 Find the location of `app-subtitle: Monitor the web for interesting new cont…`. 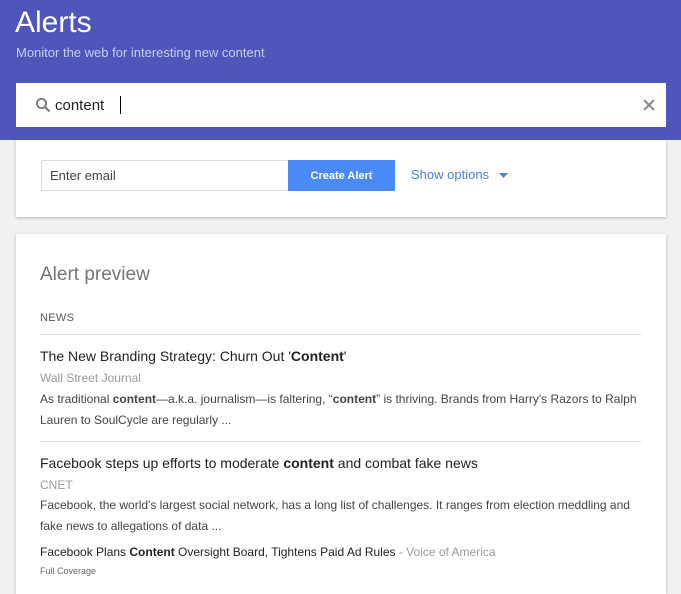

app-subtitle: Monitor the web for interesting new cont… is located at coordinates (140, 52).